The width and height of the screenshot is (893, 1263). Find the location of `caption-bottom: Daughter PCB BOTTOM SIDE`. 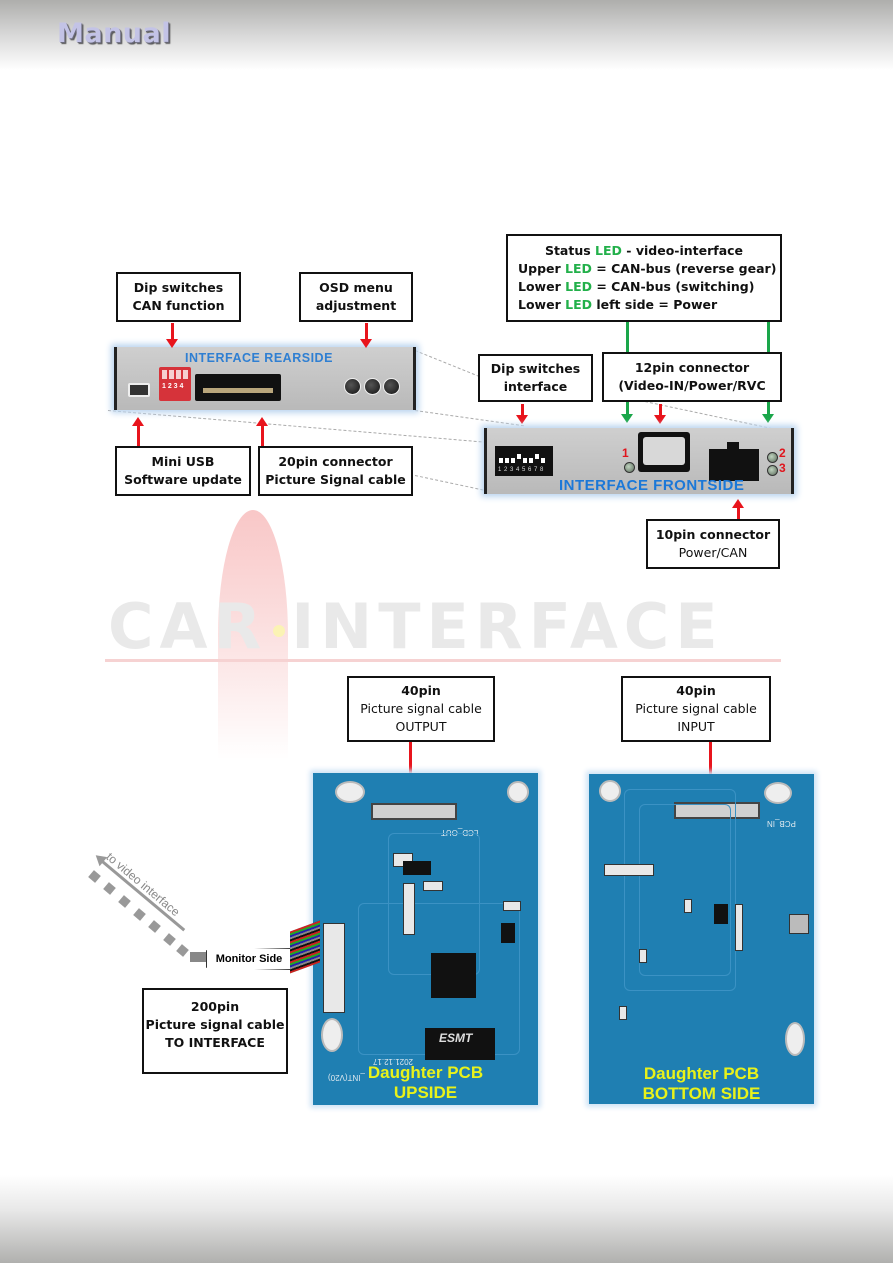

caption-bottom: Daughter PCB BOTTOM SIDE is located at coordinates (701, 1084).